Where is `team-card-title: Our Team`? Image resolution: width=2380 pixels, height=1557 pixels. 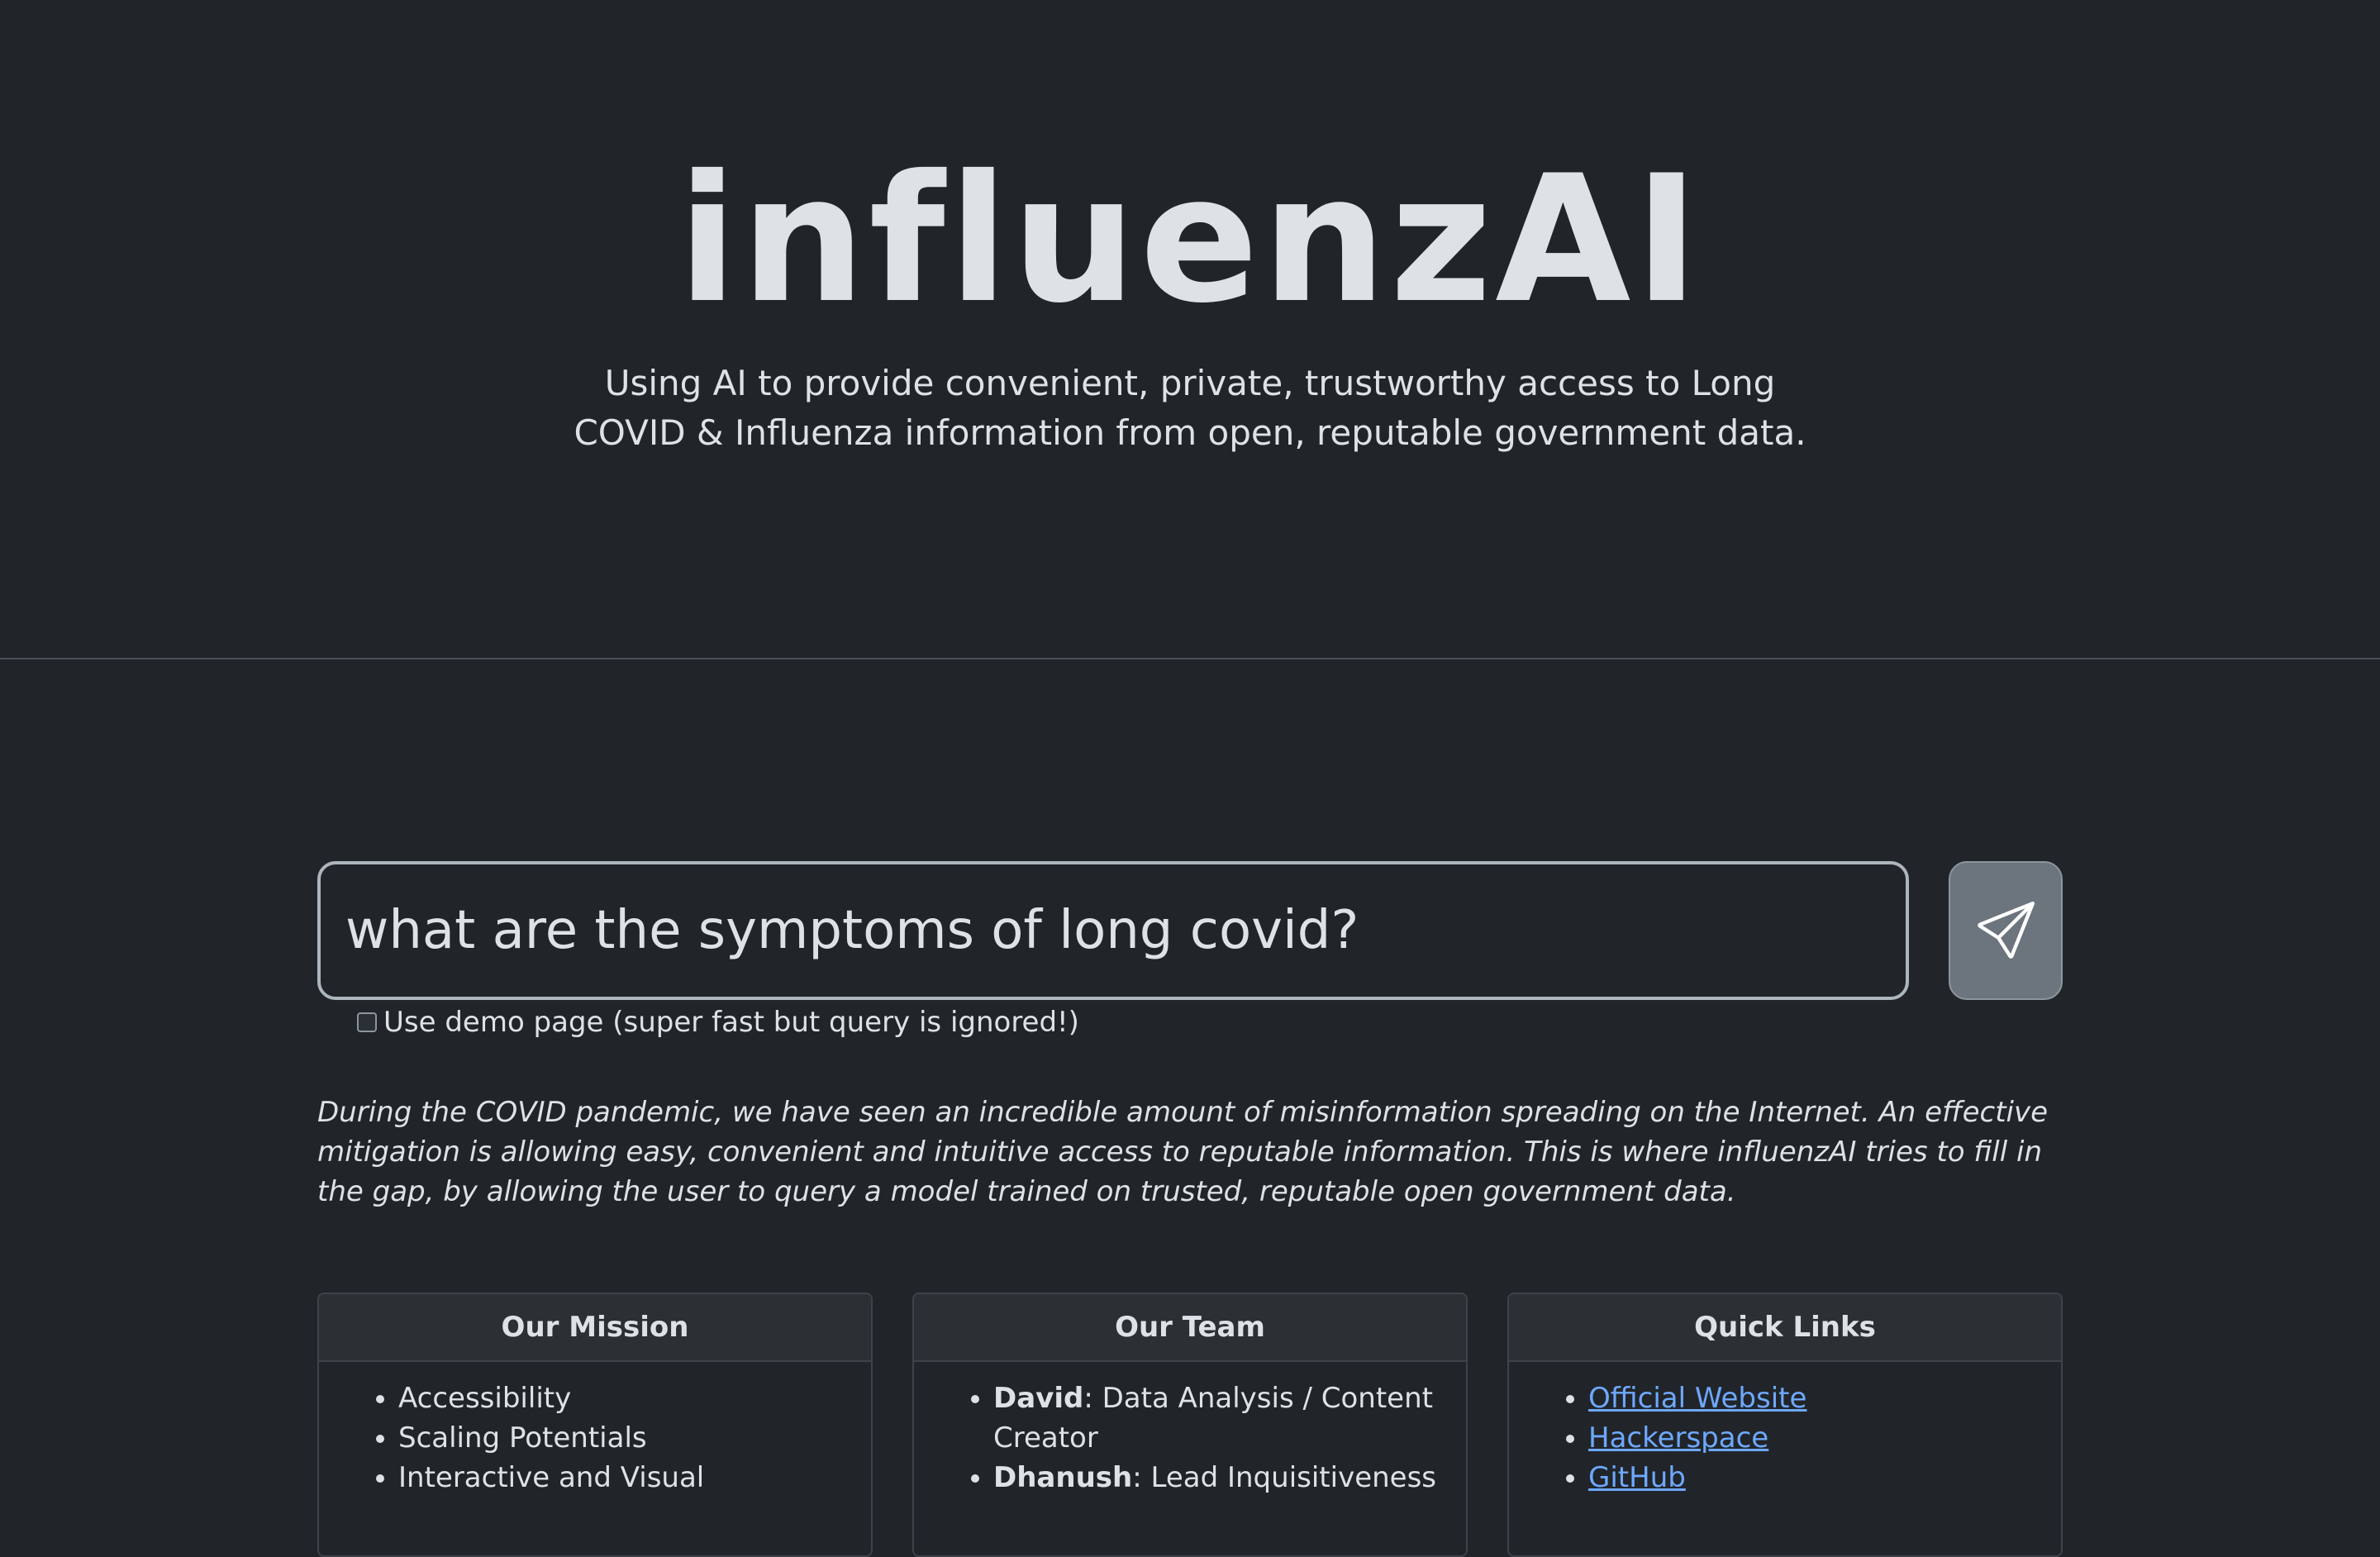 team-card-title: Our Team is located at coordinates (1190, 1328).